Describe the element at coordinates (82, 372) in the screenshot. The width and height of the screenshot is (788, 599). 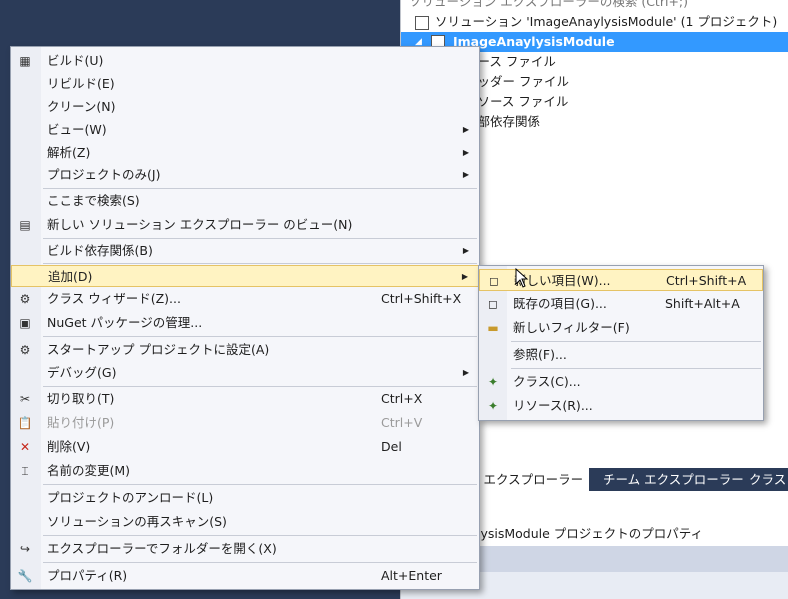
I see `menu-label: デバッグ(G)` at that location.